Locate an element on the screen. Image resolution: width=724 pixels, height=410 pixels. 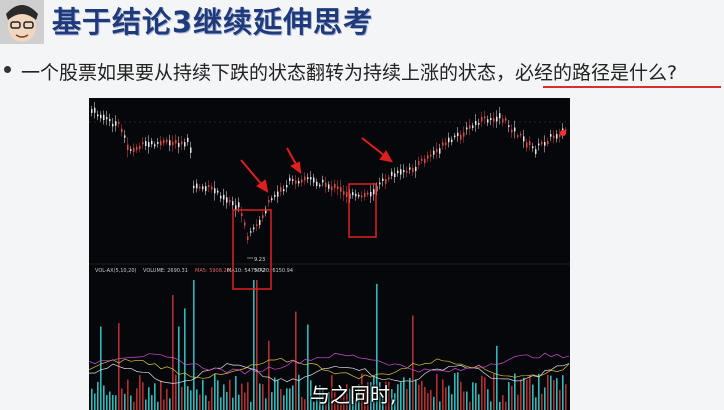
presenter-avatar-icon is located at coordinates (22, 22).